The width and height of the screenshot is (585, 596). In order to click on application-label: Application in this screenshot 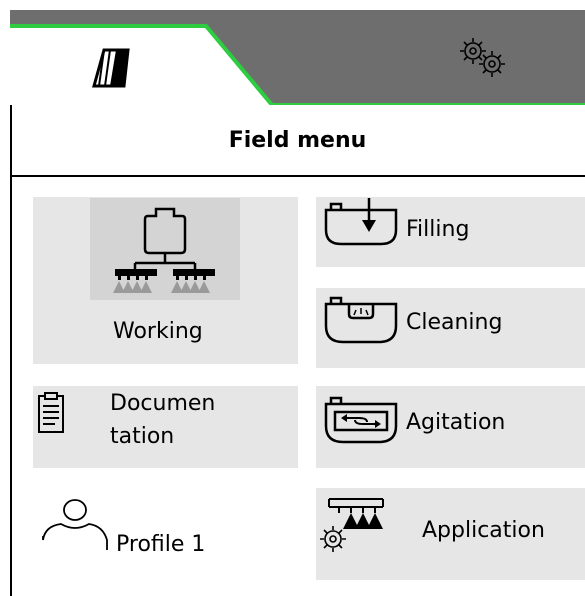, I will do `click(483, 530)`.